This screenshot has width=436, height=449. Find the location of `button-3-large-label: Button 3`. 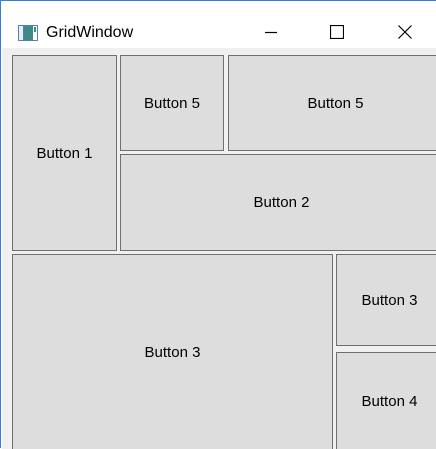

button-3-large-label: Button 3 is located at coordinates (172, 352).